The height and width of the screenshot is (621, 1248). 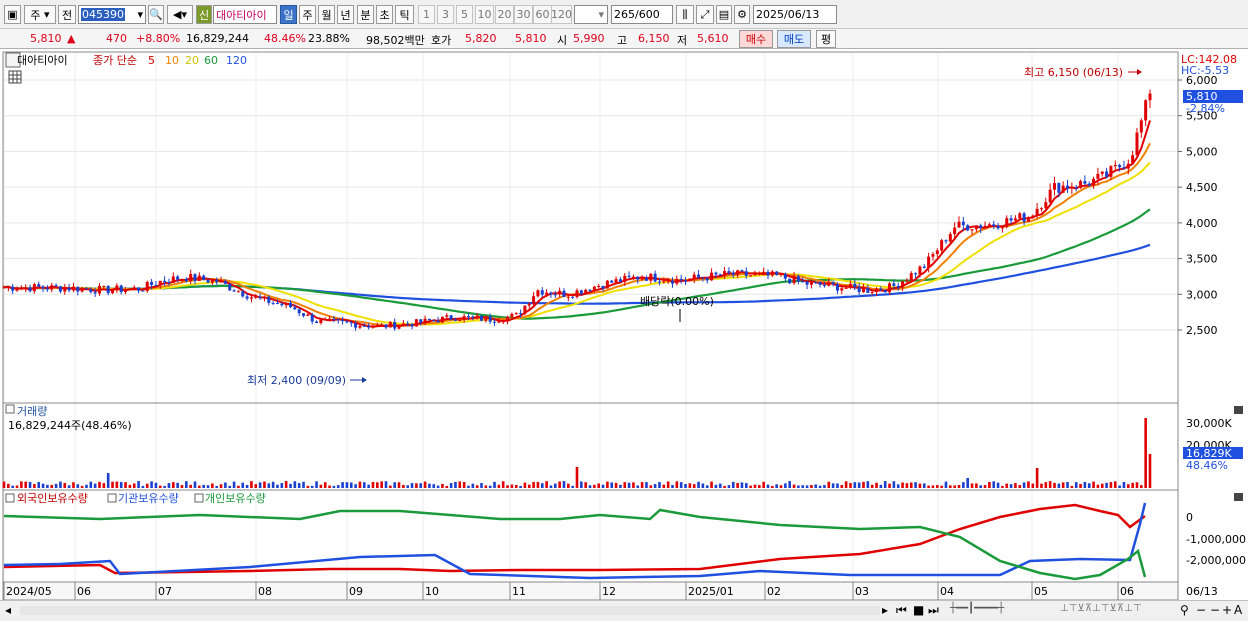 What do you see at coordinates (32, 411) in the screenshot?
I see `volume-title: 거래량` at bounding box center [32, 411].